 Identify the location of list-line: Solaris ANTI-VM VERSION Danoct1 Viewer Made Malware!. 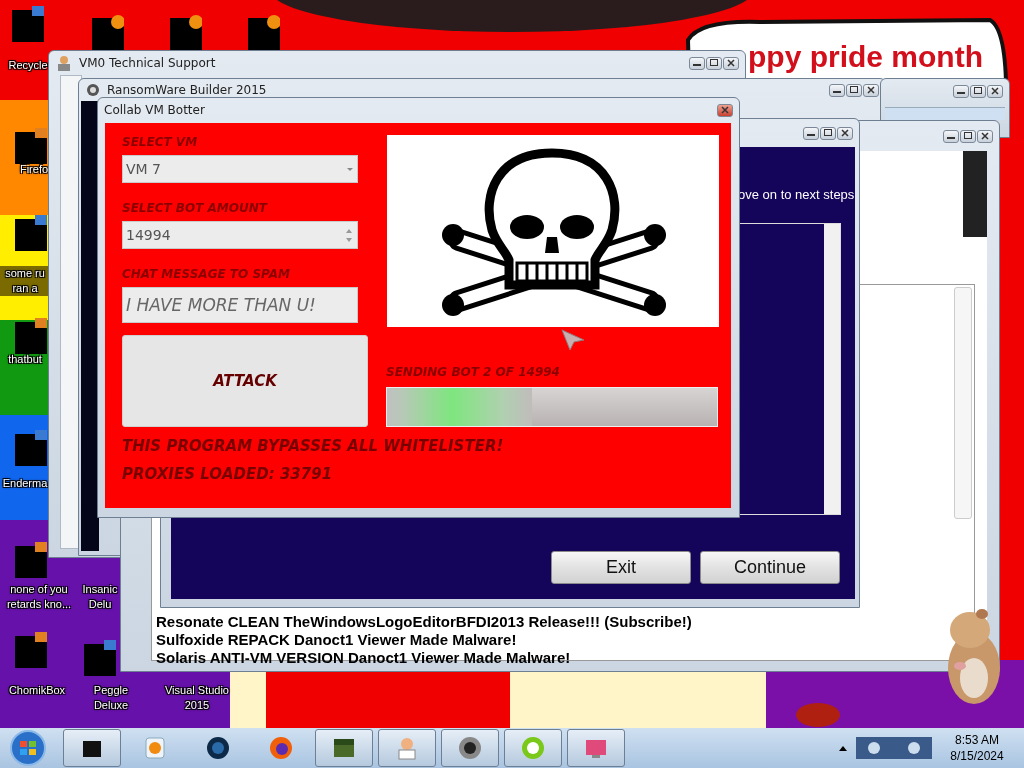
(364, 658).